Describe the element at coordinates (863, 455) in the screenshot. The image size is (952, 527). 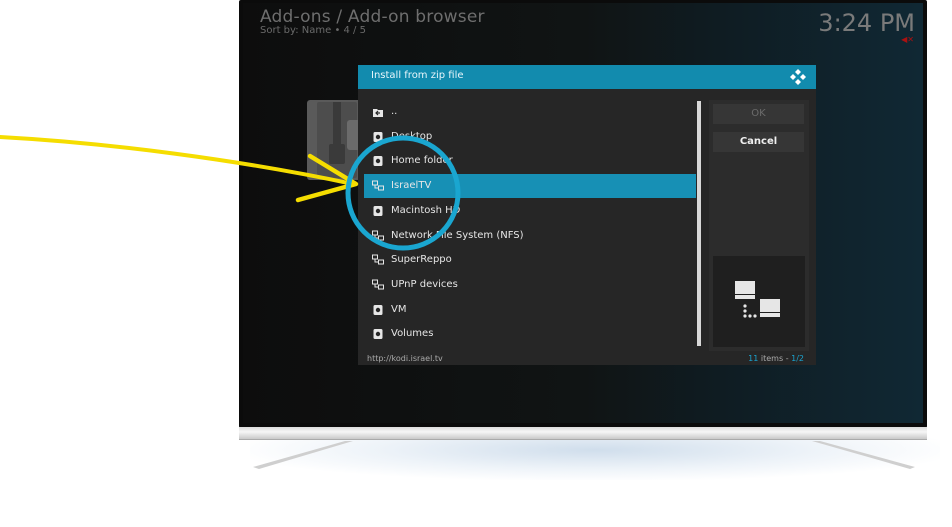
I see `tv-stand-right` at that location.